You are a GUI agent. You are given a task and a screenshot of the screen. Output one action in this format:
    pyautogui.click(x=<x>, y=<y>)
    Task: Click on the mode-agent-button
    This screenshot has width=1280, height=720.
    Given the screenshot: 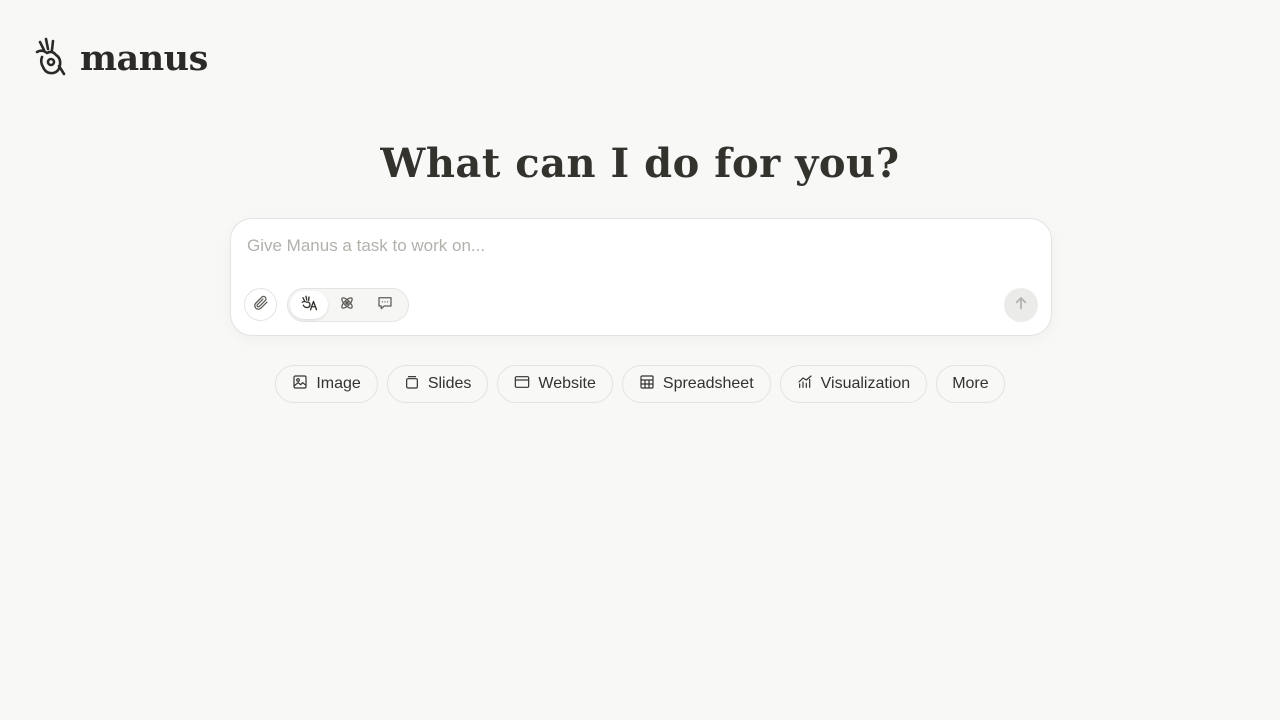 What is the action you would take?
    pyautogui.click(x=309, y=305)
    